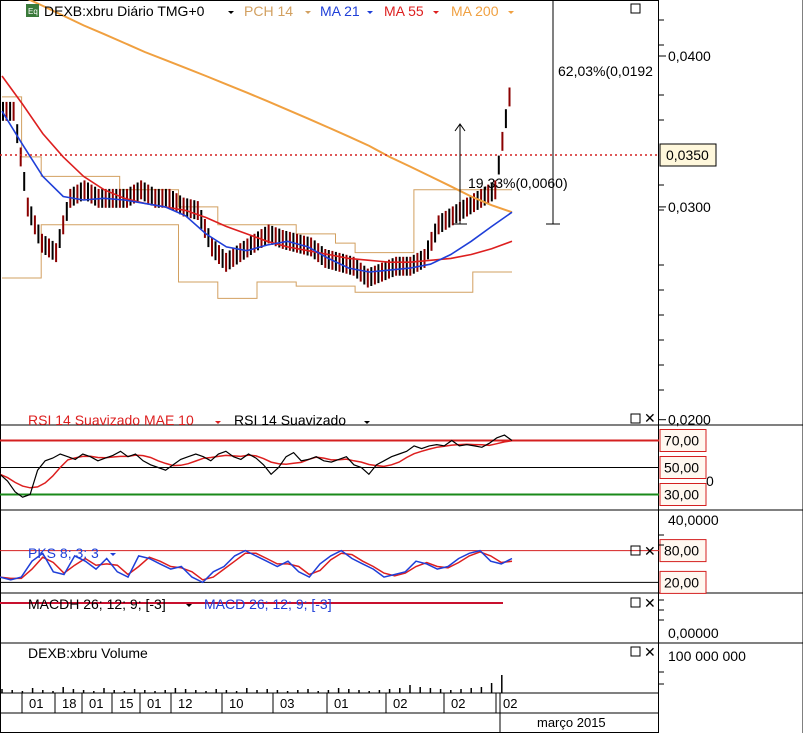 The width and height of the screenshot is (803, 733). Describe the element at coordinates (111, 420) in the screenshot. I see `rsi-label-mae: RSI 14 Suavizado MAE 10` at that location.